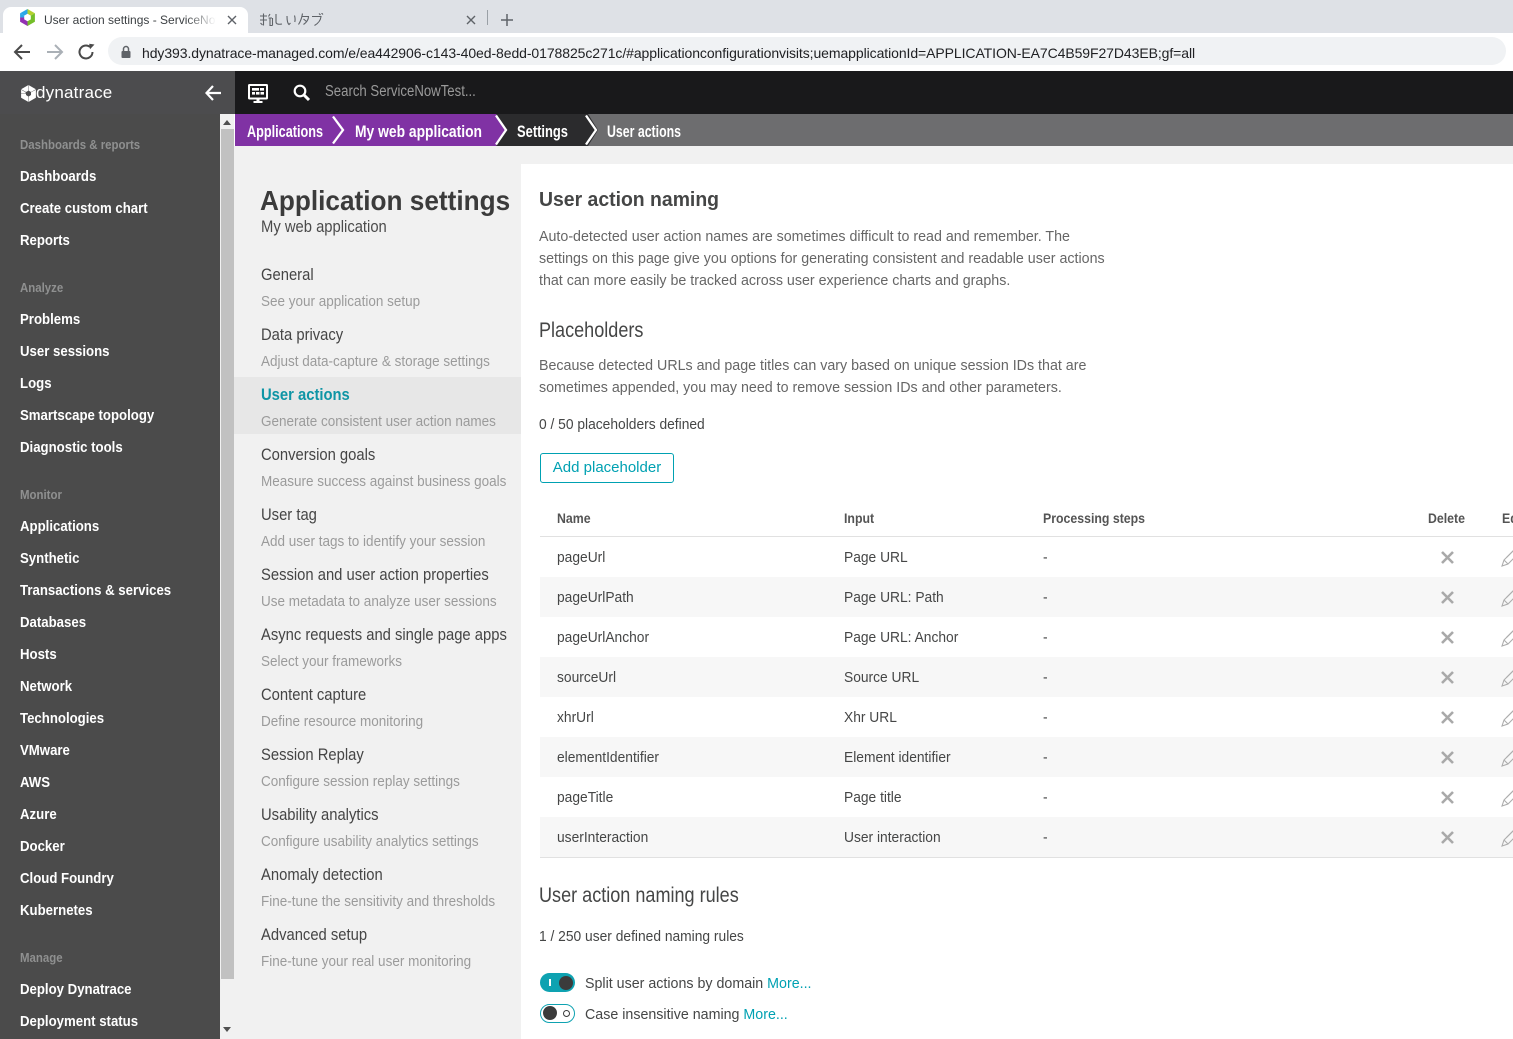 The image size is (1513, 1039). What do you see at coordinates (285, 131) in the screenshot?
I see `svg-text: Applications` at bounding box center [285, 131].